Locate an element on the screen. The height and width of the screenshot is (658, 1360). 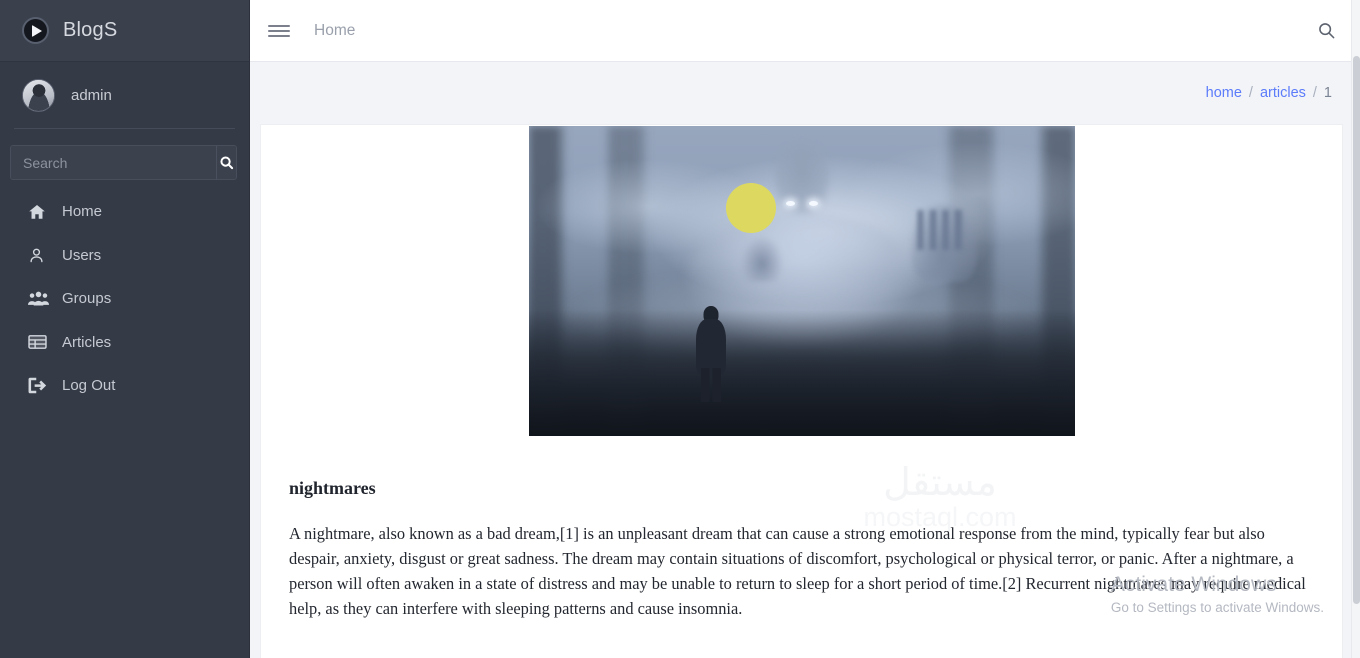
sidebar-item-label: Users is located at coordinates (82, 255).